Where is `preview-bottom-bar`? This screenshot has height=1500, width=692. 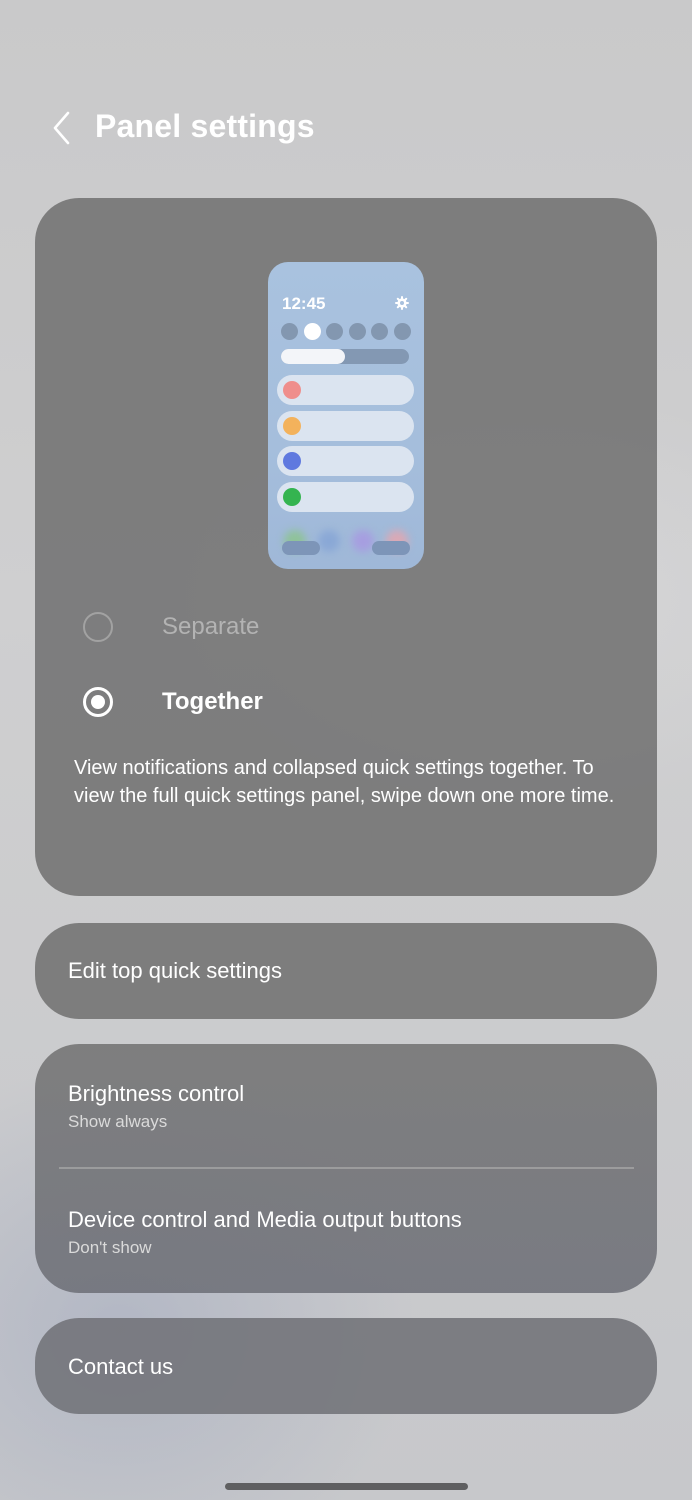 preview-bottom-bar is located at coordinates (346, 542).